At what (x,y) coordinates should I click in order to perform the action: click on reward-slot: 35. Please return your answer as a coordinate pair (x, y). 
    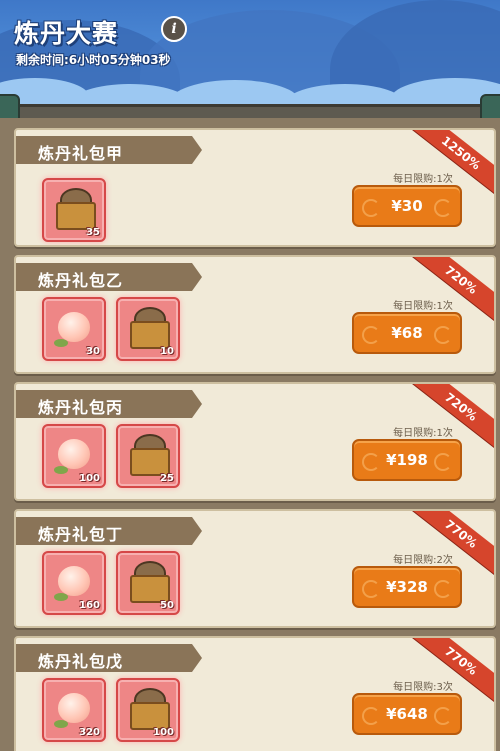
    Looking at the image, I should click on (74, 210).